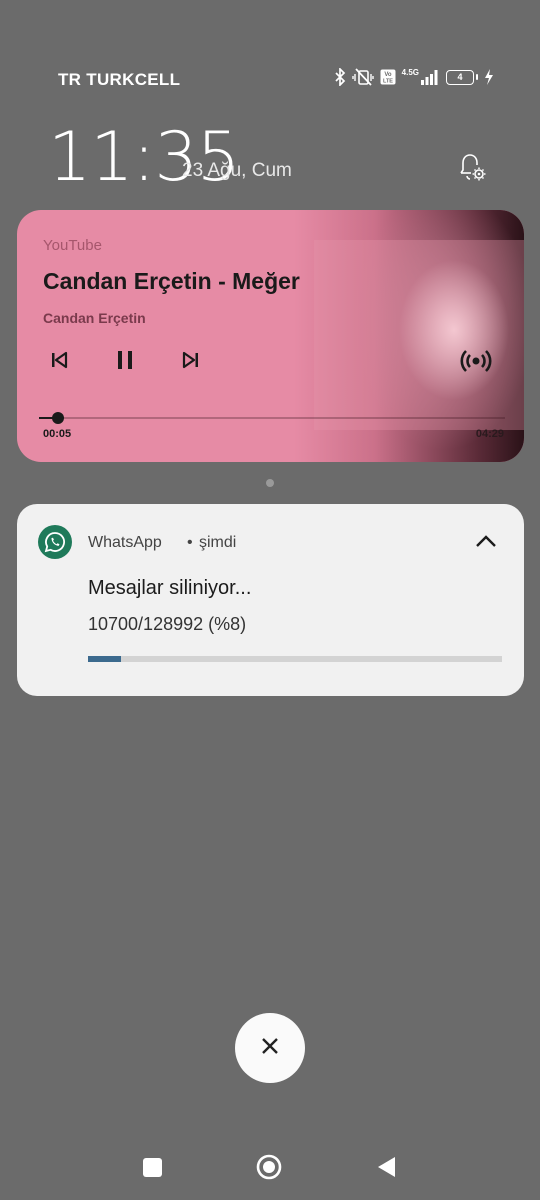 Image resolution: width=540 pixels, height=1200 pixels. I want to click on battery-level: 4, so click(460, 77).